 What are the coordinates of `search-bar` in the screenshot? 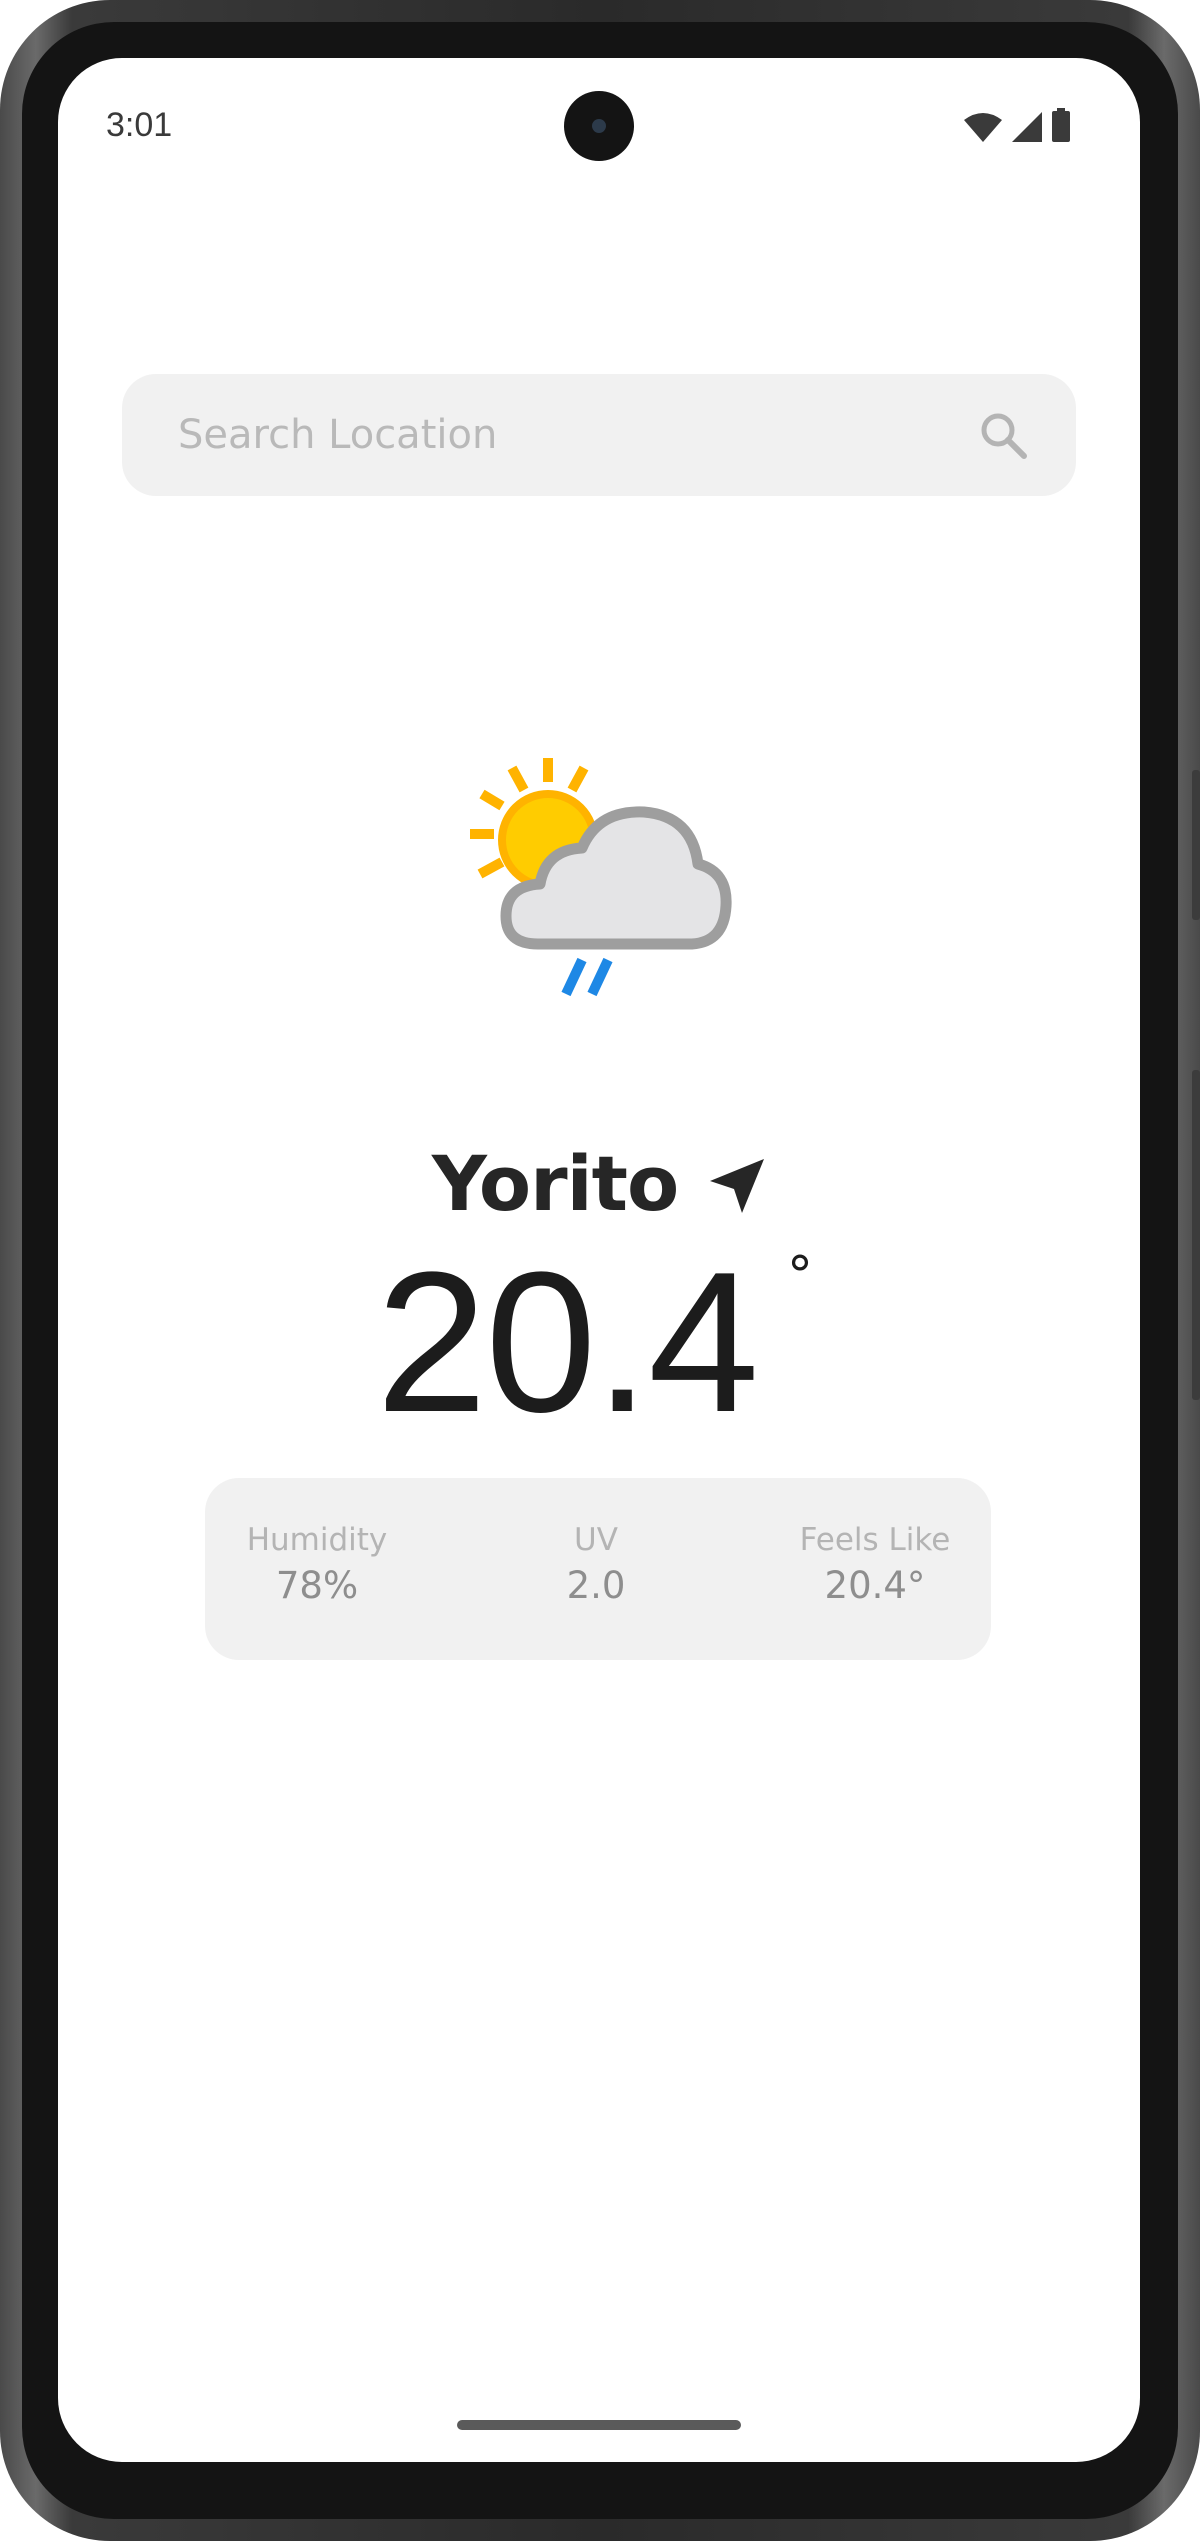 It's located at (599, 435).